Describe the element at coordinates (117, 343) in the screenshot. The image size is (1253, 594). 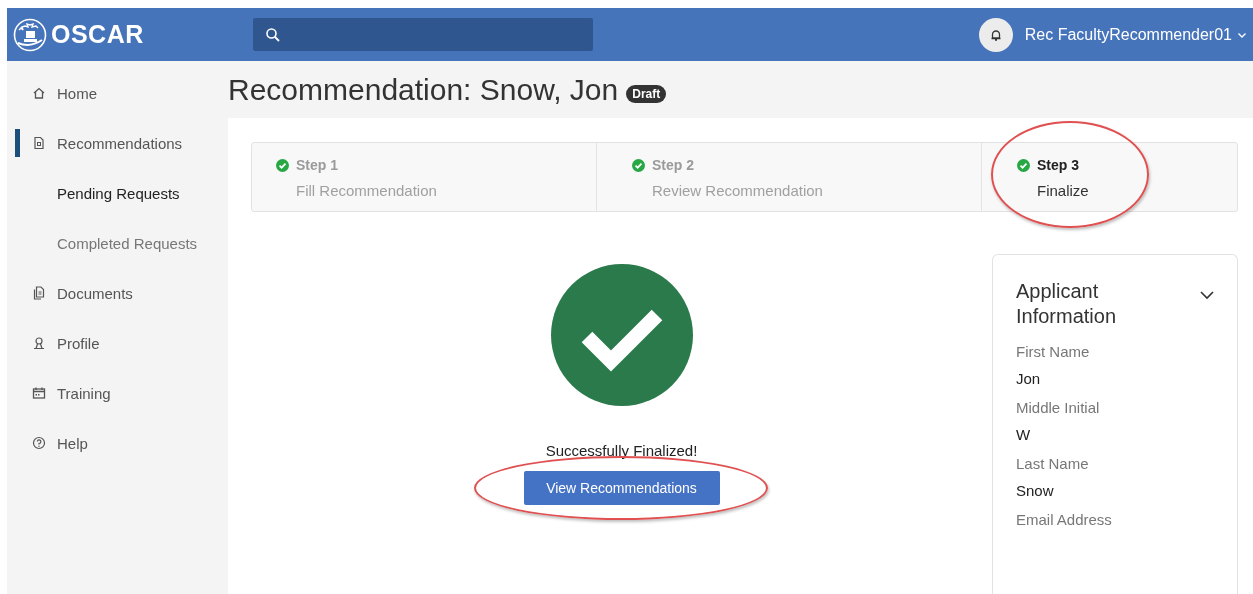
I see `sidebar-item: Profile` at that location.